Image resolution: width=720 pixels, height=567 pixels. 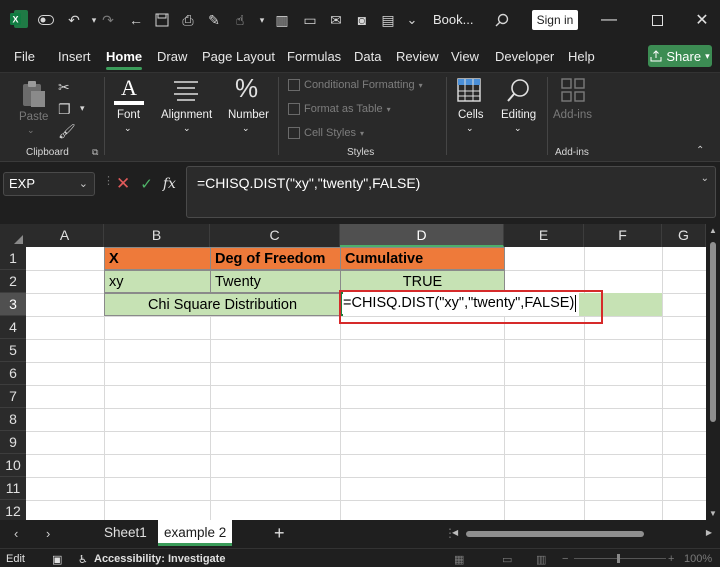 What do you see at coordinates (125, 533) in the screenshot?
I see `sheet-tab-sheet1: Sheet1` at bounding box center [125, 533].